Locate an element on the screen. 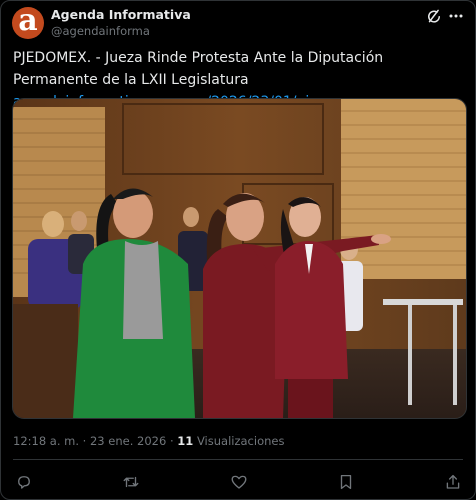 The image size is (476, 500). share-icon is located at coordinates (453, 481).